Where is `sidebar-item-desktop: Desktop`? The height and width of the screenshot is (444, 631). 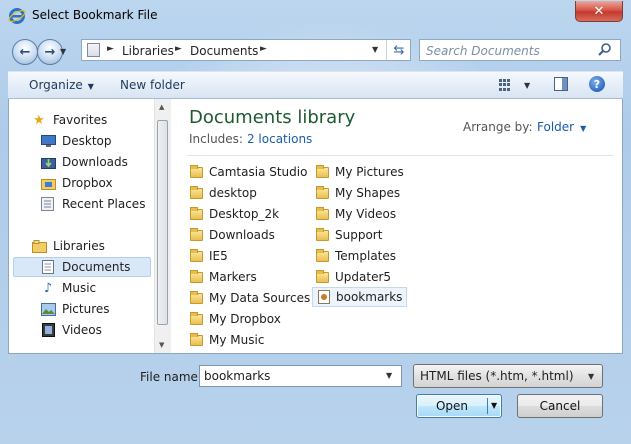 sidebar-item-desktop: Desktop is located at coordinates (76, 141).